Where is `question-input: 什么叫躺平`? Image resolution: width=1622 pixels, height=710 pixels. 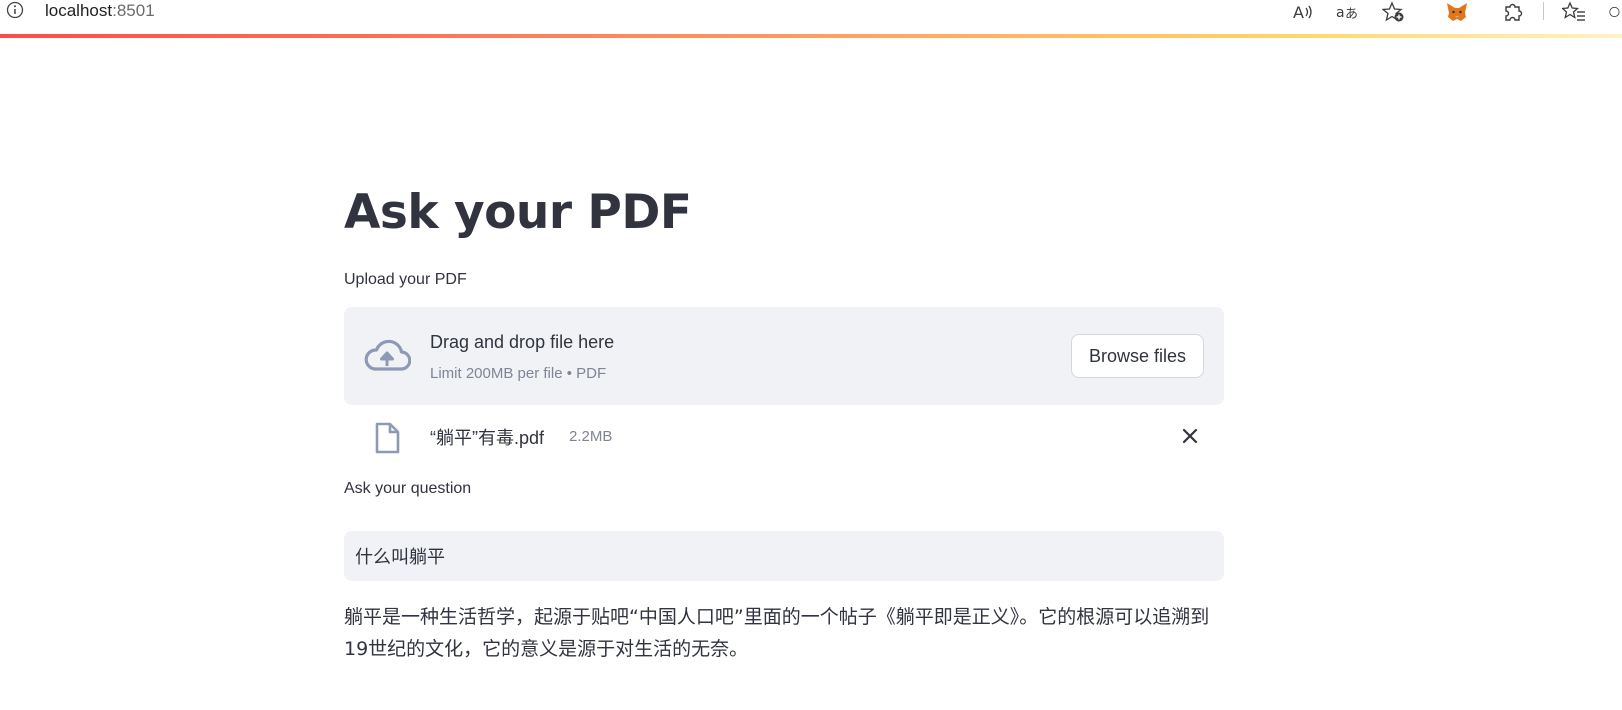
question-input: 什么叫躺平 is located at coordinates (784, 556).